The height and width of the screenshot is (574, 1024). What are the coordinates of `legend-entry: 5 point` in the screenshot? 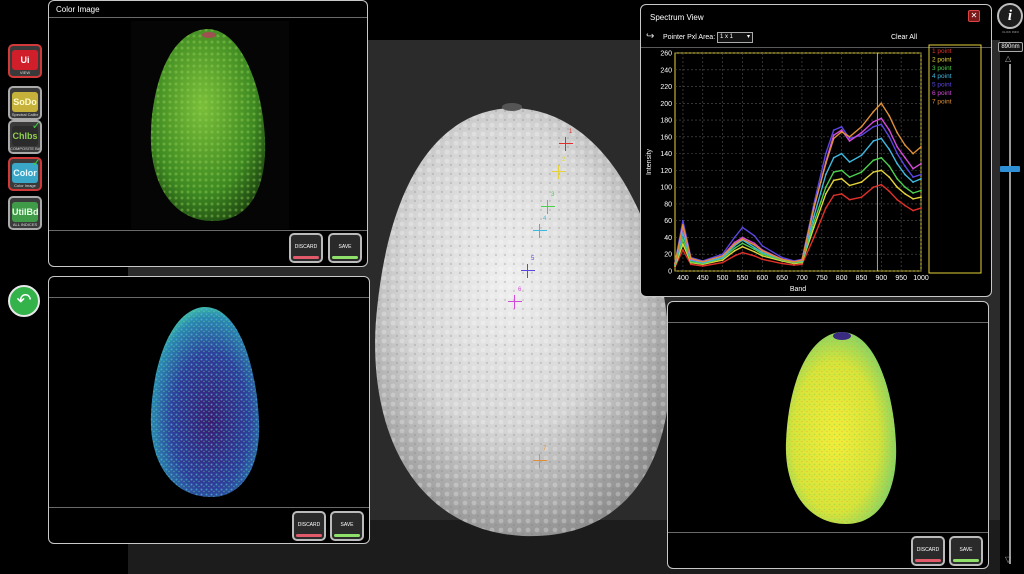 It's located at (942, 85).